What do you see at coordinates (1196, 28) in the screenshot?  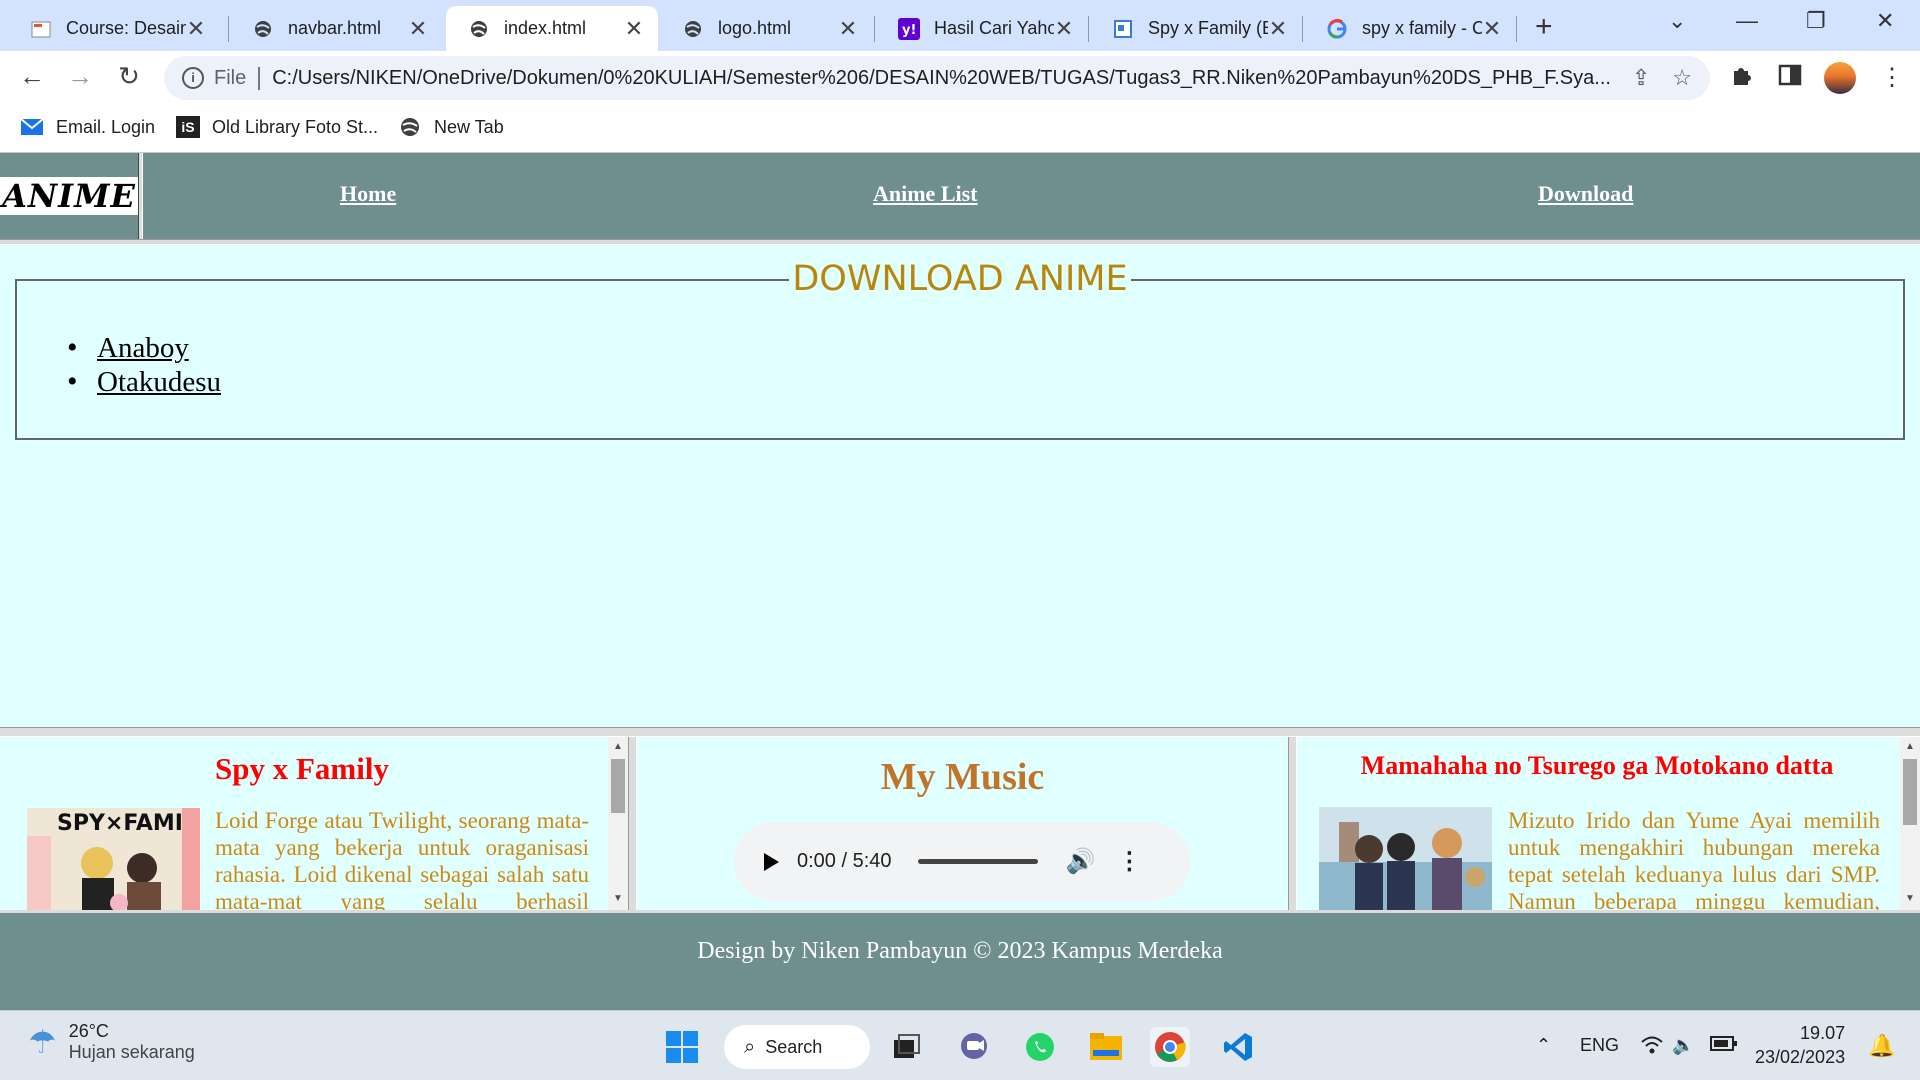 I see `tab-spy-family: Spy x Family (E ✕` at bounding box center [1196, 28].